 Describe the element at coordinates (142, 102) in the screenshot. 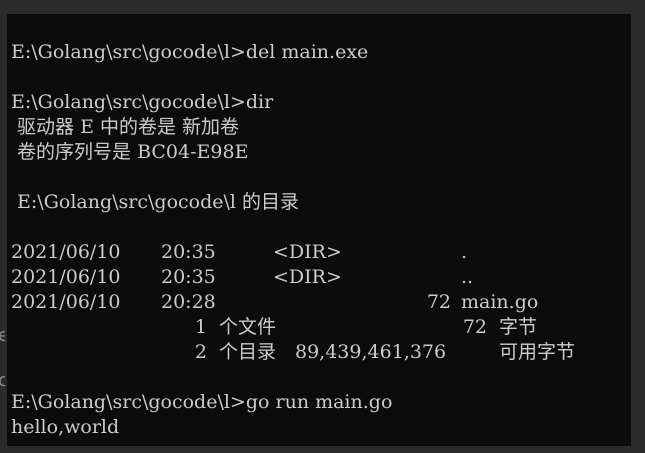

I see `terminal-line: E:\Golang\src\gocode\l>dir` at that location.